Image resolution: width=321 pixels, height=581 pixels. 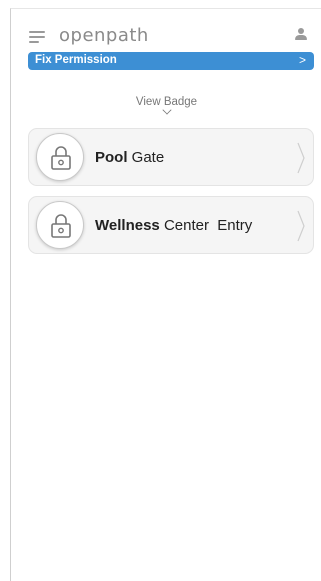 What do you see at coordinates (129, 157) in the screenshot?
I see `entry-name: Pool Gate` at bounding box center [129, 157].